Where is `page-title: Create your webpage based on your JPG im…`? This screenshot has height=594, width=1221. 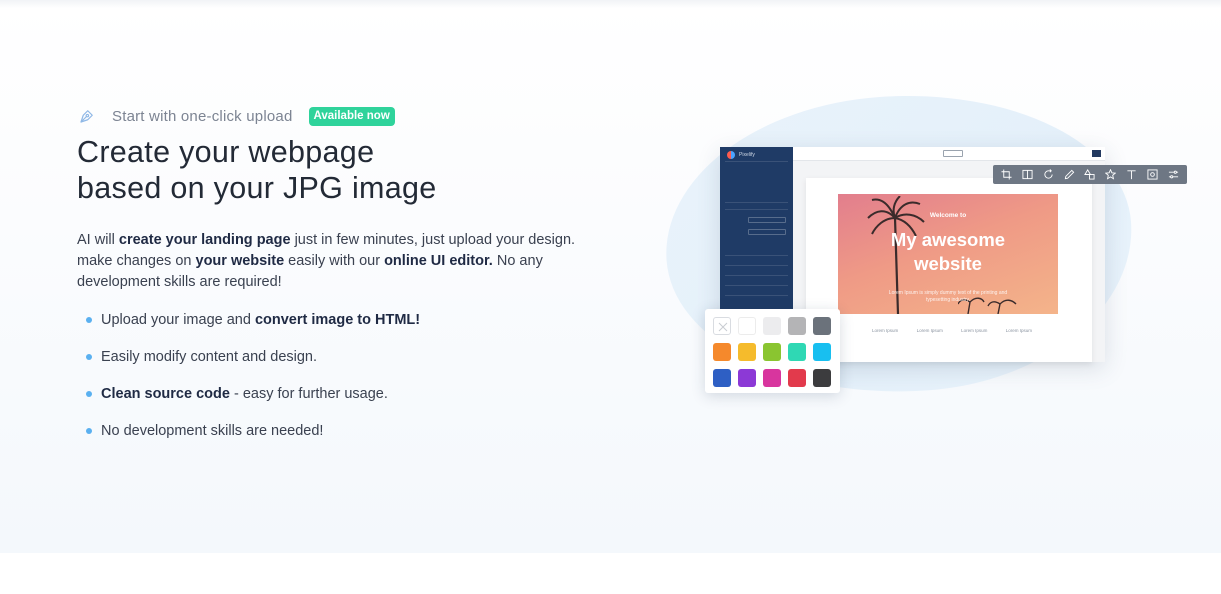
page-title: Create your webpage based on your JPG im… is located at coordinates (317, 170).